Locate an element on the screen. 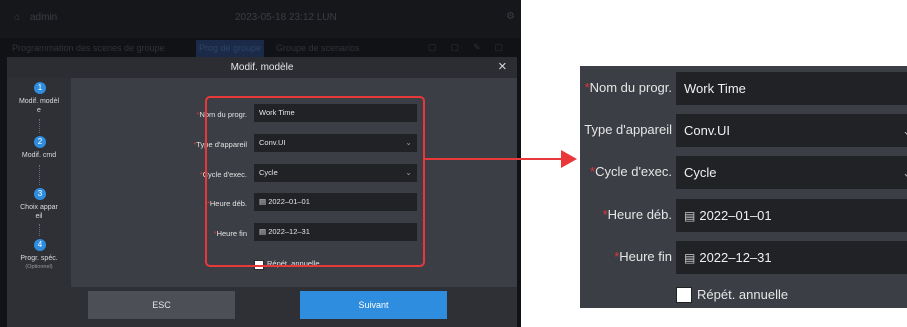 This screenshot has height=327, width=907. zoom-device-type-select: Conv.UI⌄ is located at coordinates (791, 130).